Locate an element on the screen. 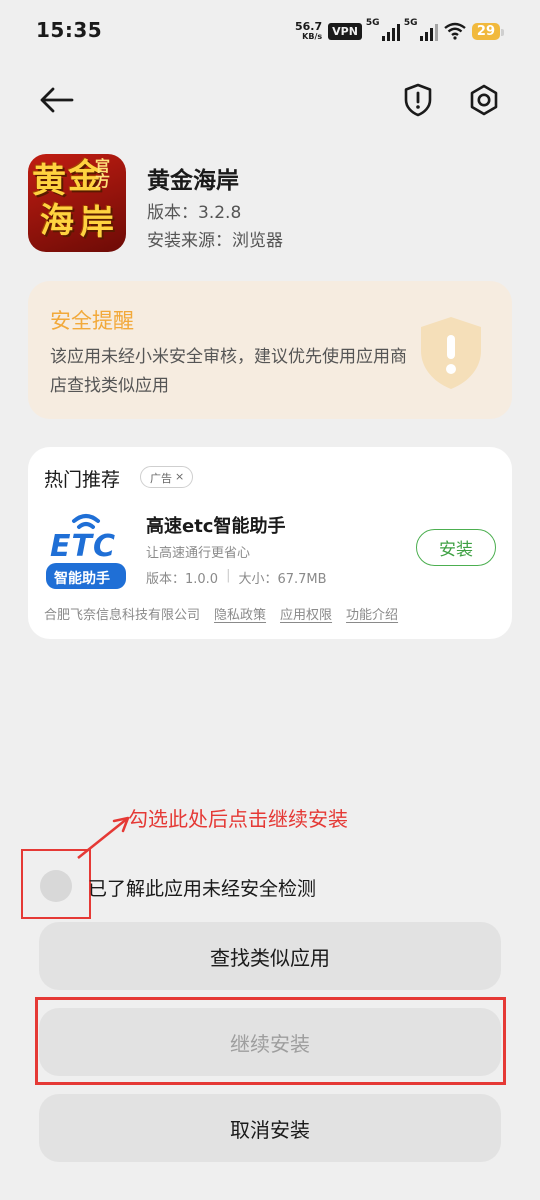  status-icons: 56.7 KB/s VPN 5G 5G 29 is located at coordinates (400, 31).